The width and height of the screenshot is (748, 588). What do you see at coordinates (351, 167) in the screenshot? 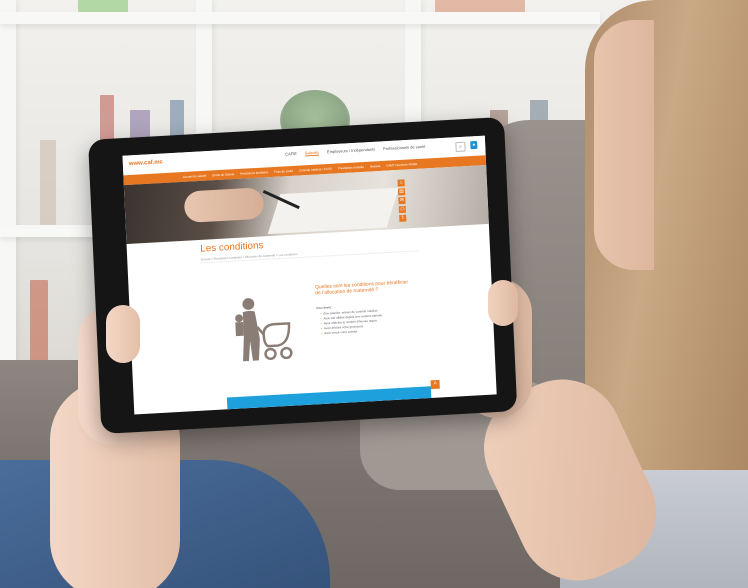
I see `main-nav-item: Prestations maladie` at bounding box center [351, 167].